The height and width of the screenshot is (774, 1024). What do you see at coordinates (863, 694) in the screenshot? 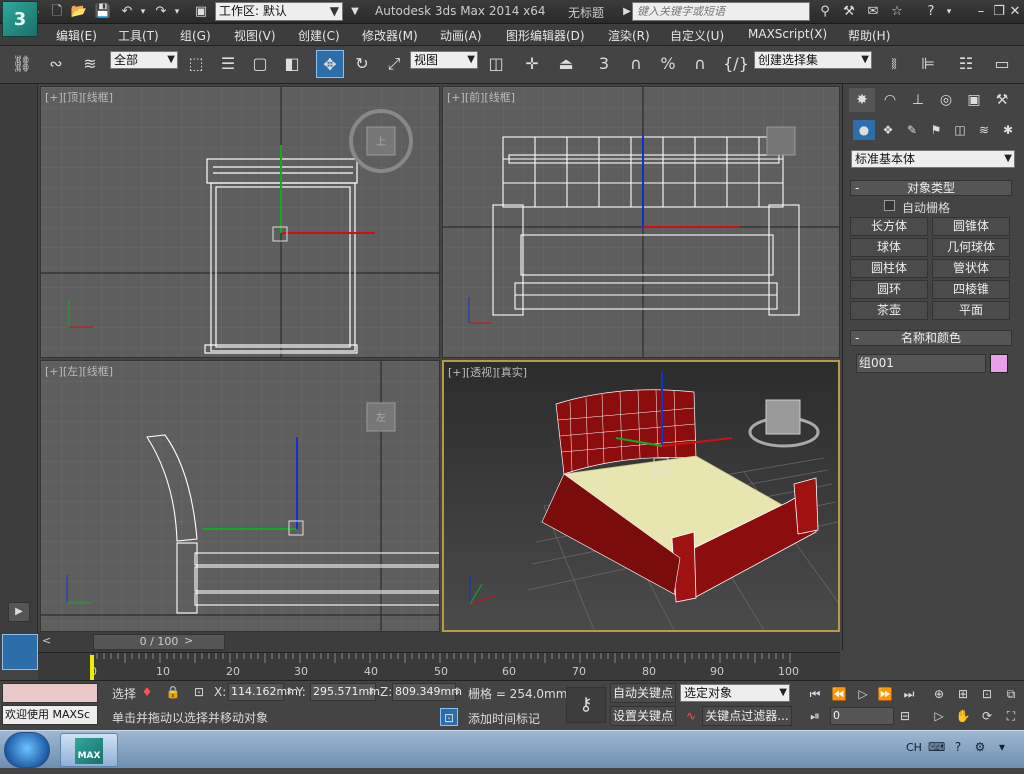
I see `play-icon: ▷` at bounding box center [863, 694].